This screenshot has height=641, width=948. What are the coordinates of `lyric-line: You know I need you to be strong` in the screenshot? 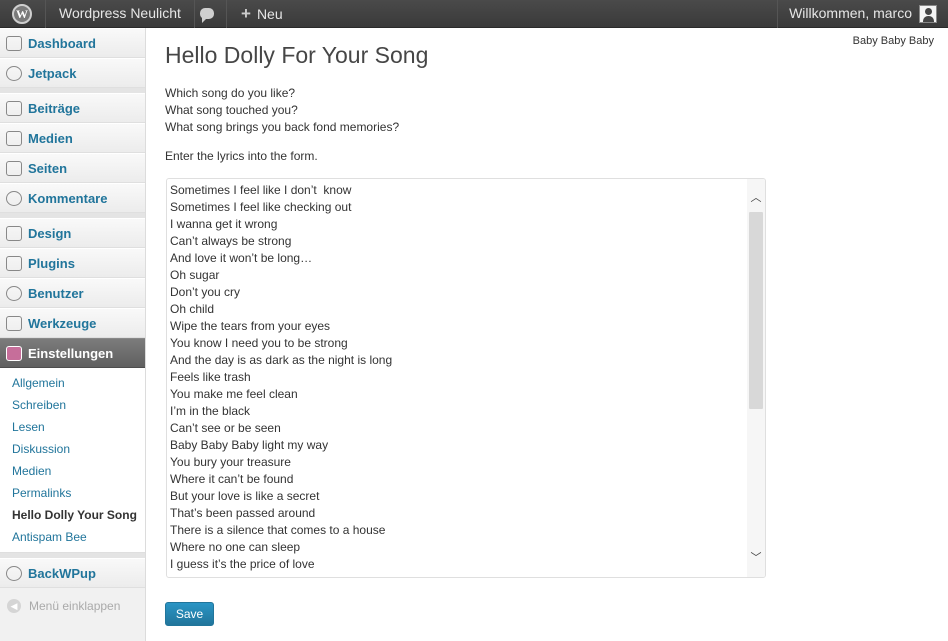 It's located at (259, 343).